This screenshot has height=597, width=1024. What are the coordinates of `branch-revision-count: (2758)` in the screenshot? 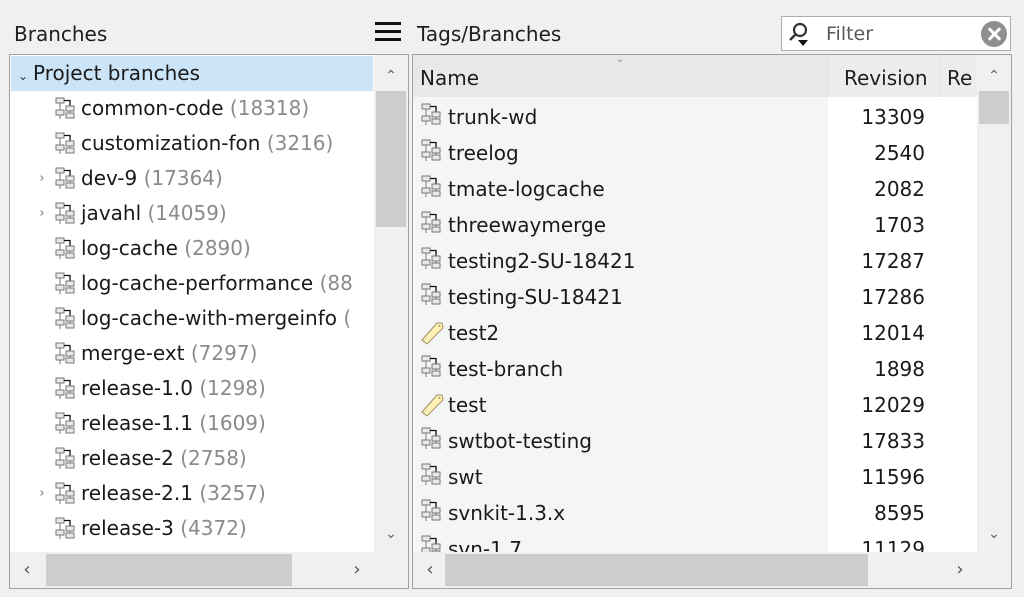 It's located at (213, 458).